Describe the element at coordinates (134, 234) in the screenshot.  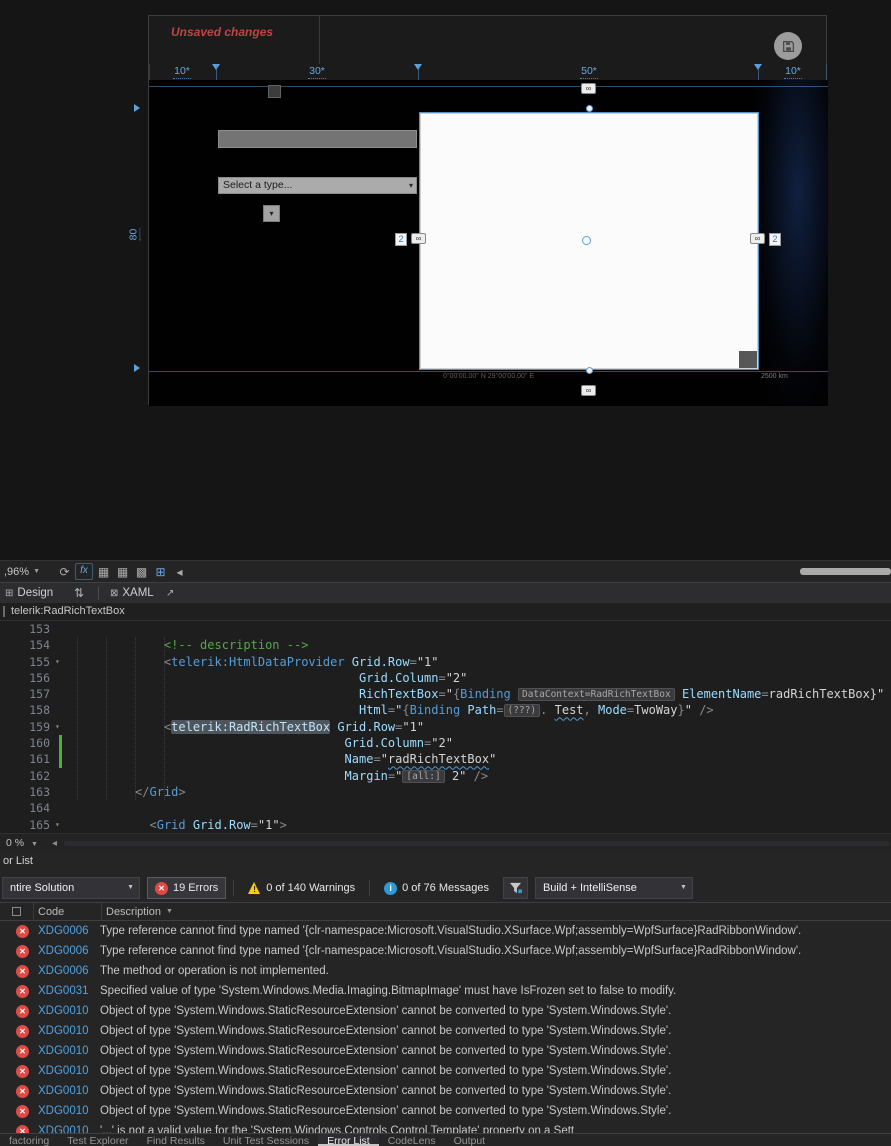
I see `row-size-label: 80` at that location.